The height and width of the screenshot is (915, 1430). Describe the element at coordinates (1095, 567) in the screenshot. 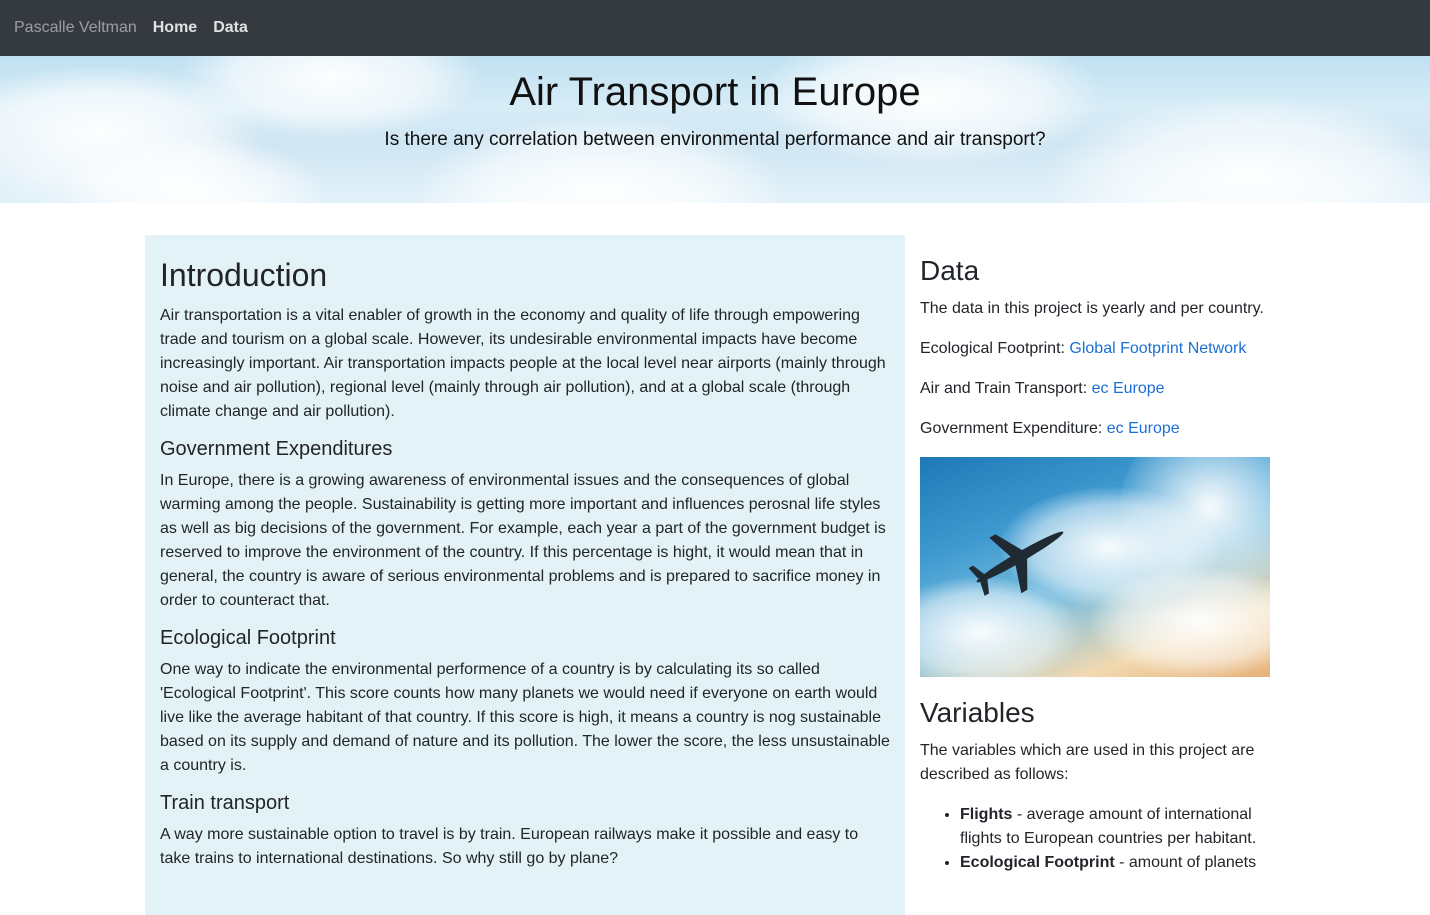

I see `airplane-image` at that location.